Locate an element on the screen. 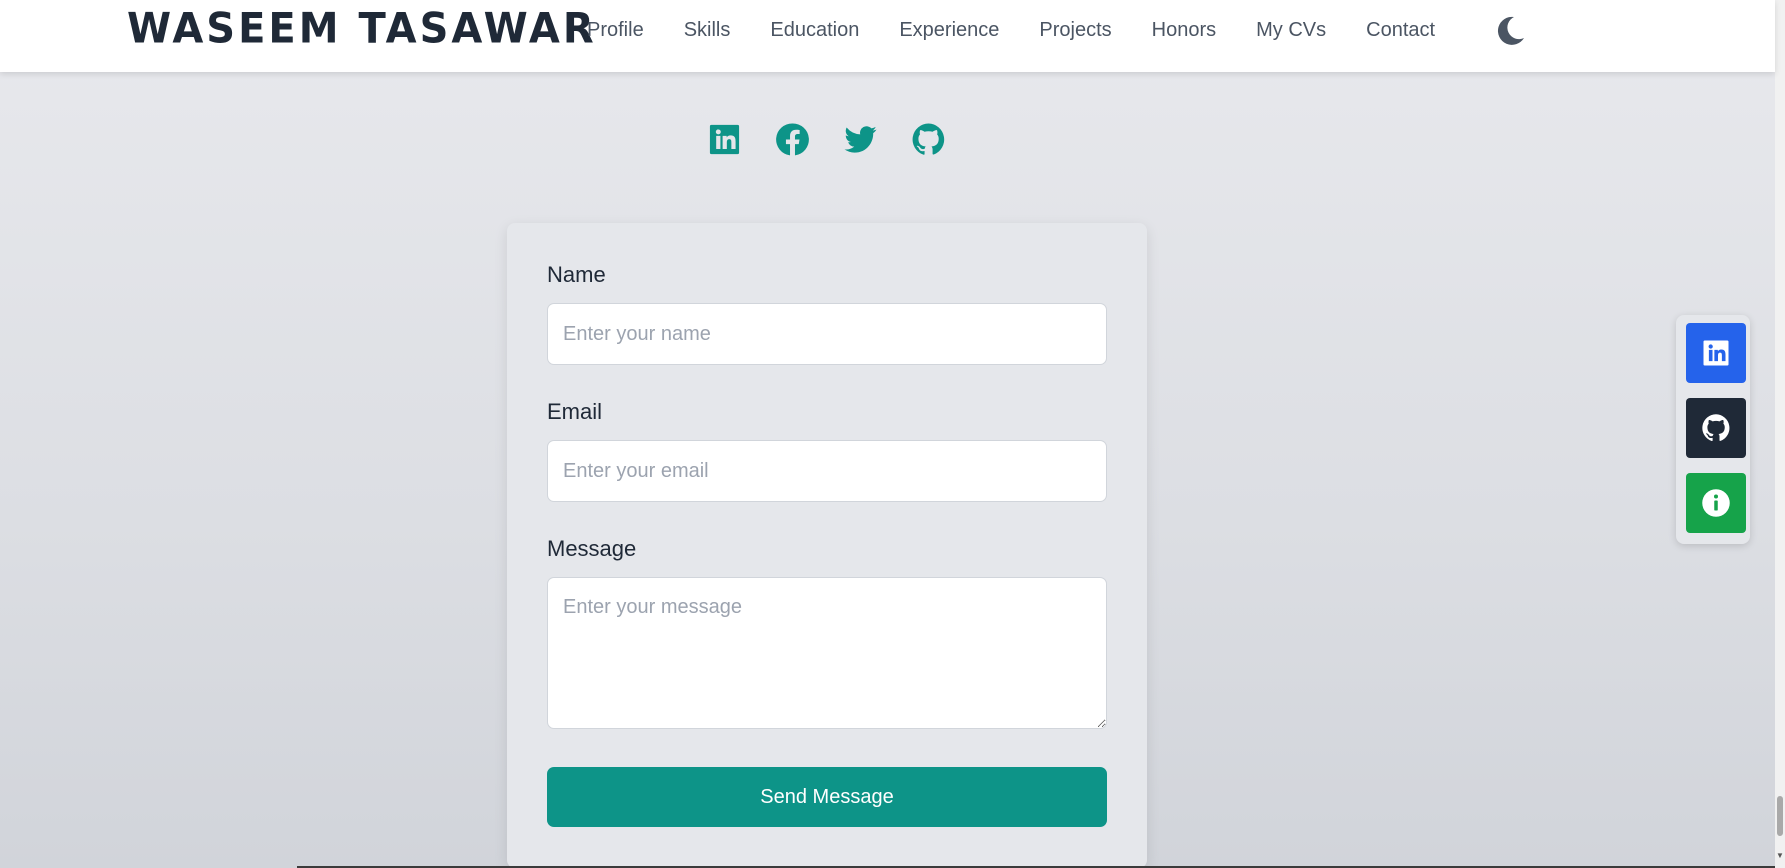 The image size is (1785, 868). nav-experience: Experience is located at coordinates (949, 30).